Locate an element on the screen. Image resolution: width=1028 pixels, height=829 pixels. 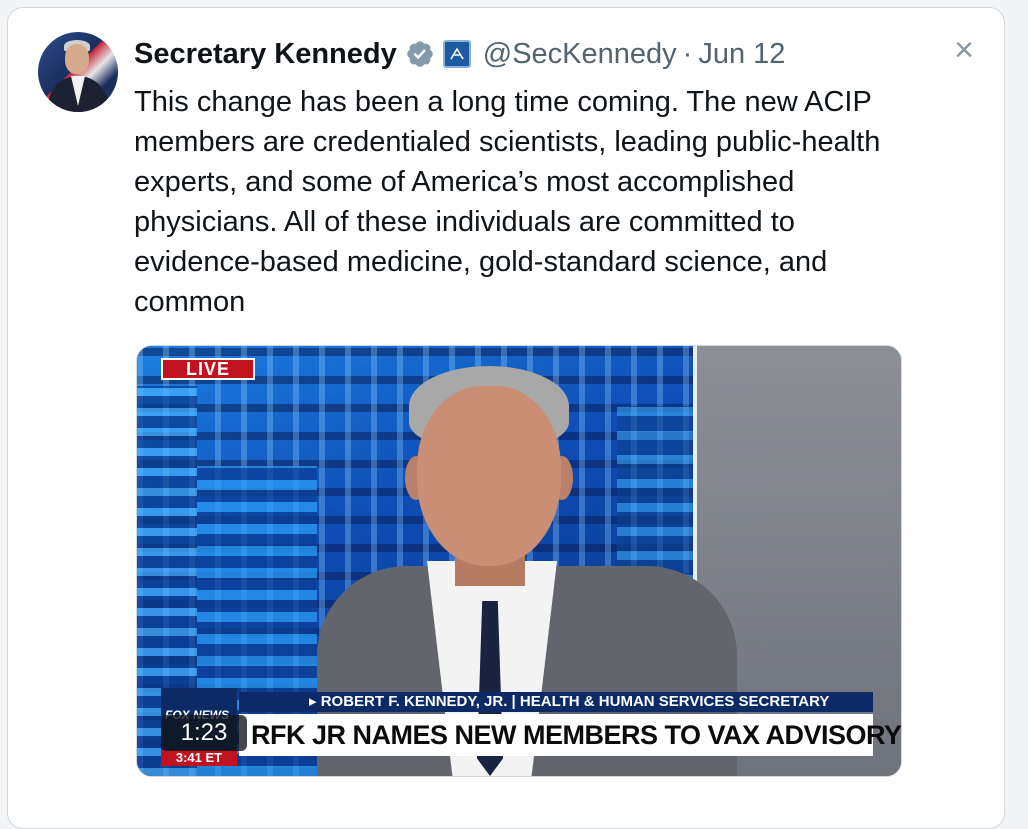
tweet-header: Secretary Kennedy @SecKennedy · Jun 12 is located at coordinates (459, 54).